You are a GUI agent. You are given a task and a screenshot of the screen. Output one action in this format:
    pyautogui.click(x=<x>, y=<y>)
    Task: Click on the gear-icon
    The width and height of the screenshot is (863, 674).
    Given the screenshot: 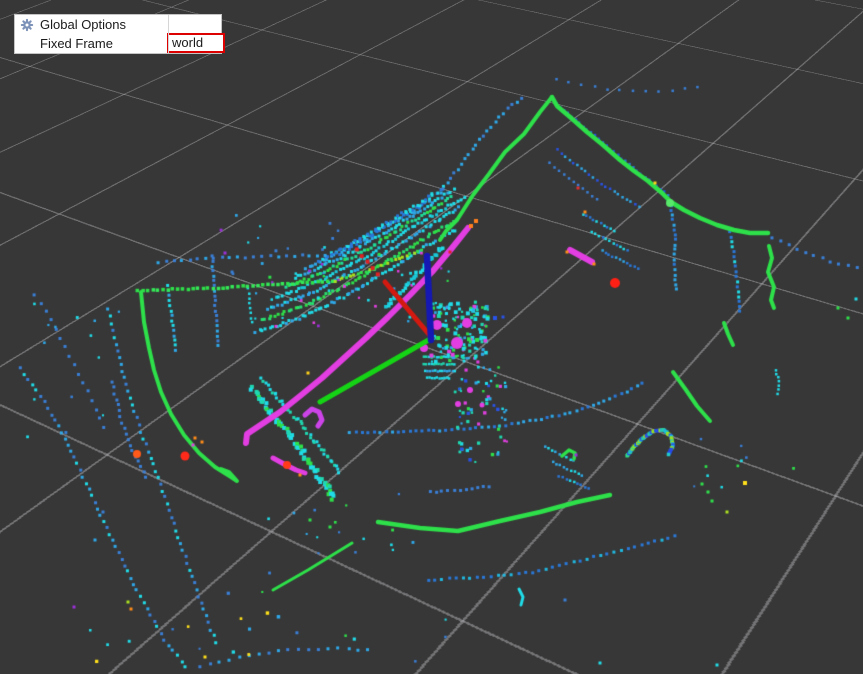 What is the action you would take?
    pyautogui.click(x=27, y=25)
    